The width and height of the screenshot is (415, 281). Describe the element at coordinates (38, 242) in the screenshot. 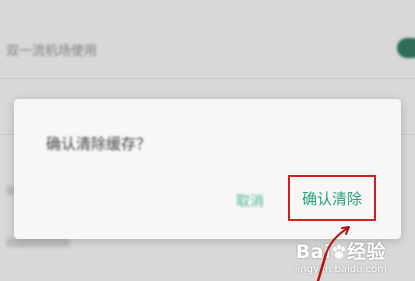

I see `settings-row-placeholder` at that location.